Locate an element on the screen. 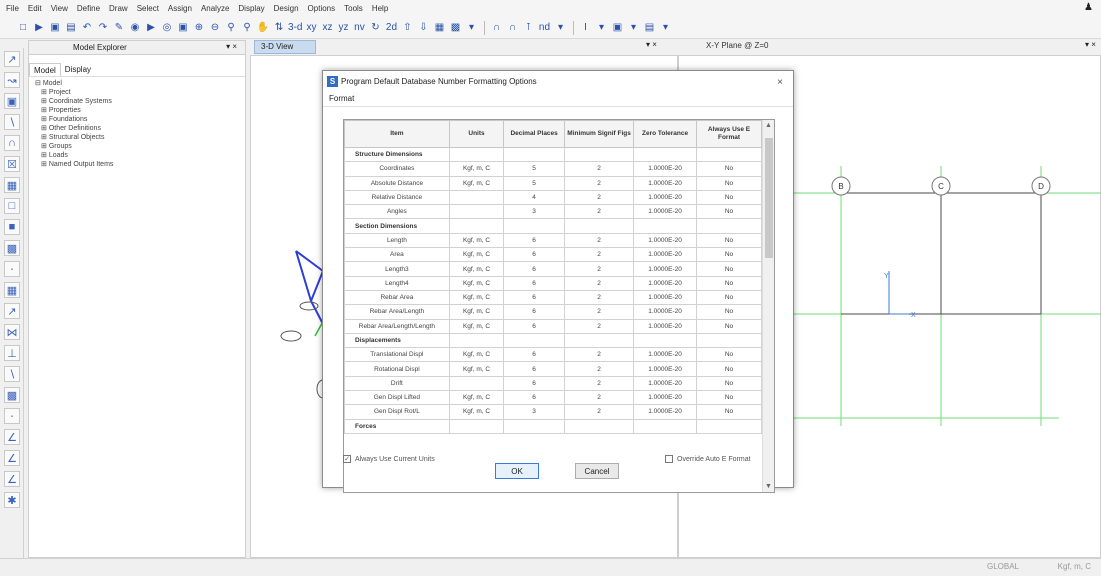 The height and width of the screenshot is (576, 1101). grid-scrollbar: ▲ ▼ is located at coordinates (768, 306).